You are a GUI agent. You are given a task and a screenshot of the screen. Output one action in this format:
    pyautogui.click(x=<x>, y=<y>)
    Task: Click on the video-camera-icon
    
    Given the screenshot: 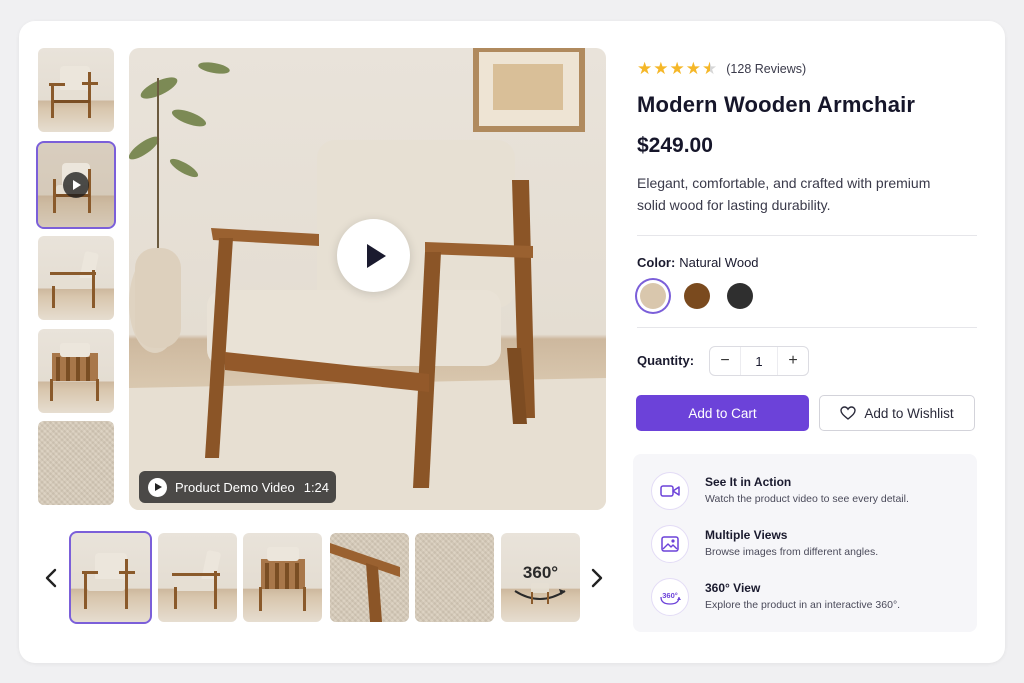 What is the action you would take?
    pyautogui.click(x=670, y=491)
    